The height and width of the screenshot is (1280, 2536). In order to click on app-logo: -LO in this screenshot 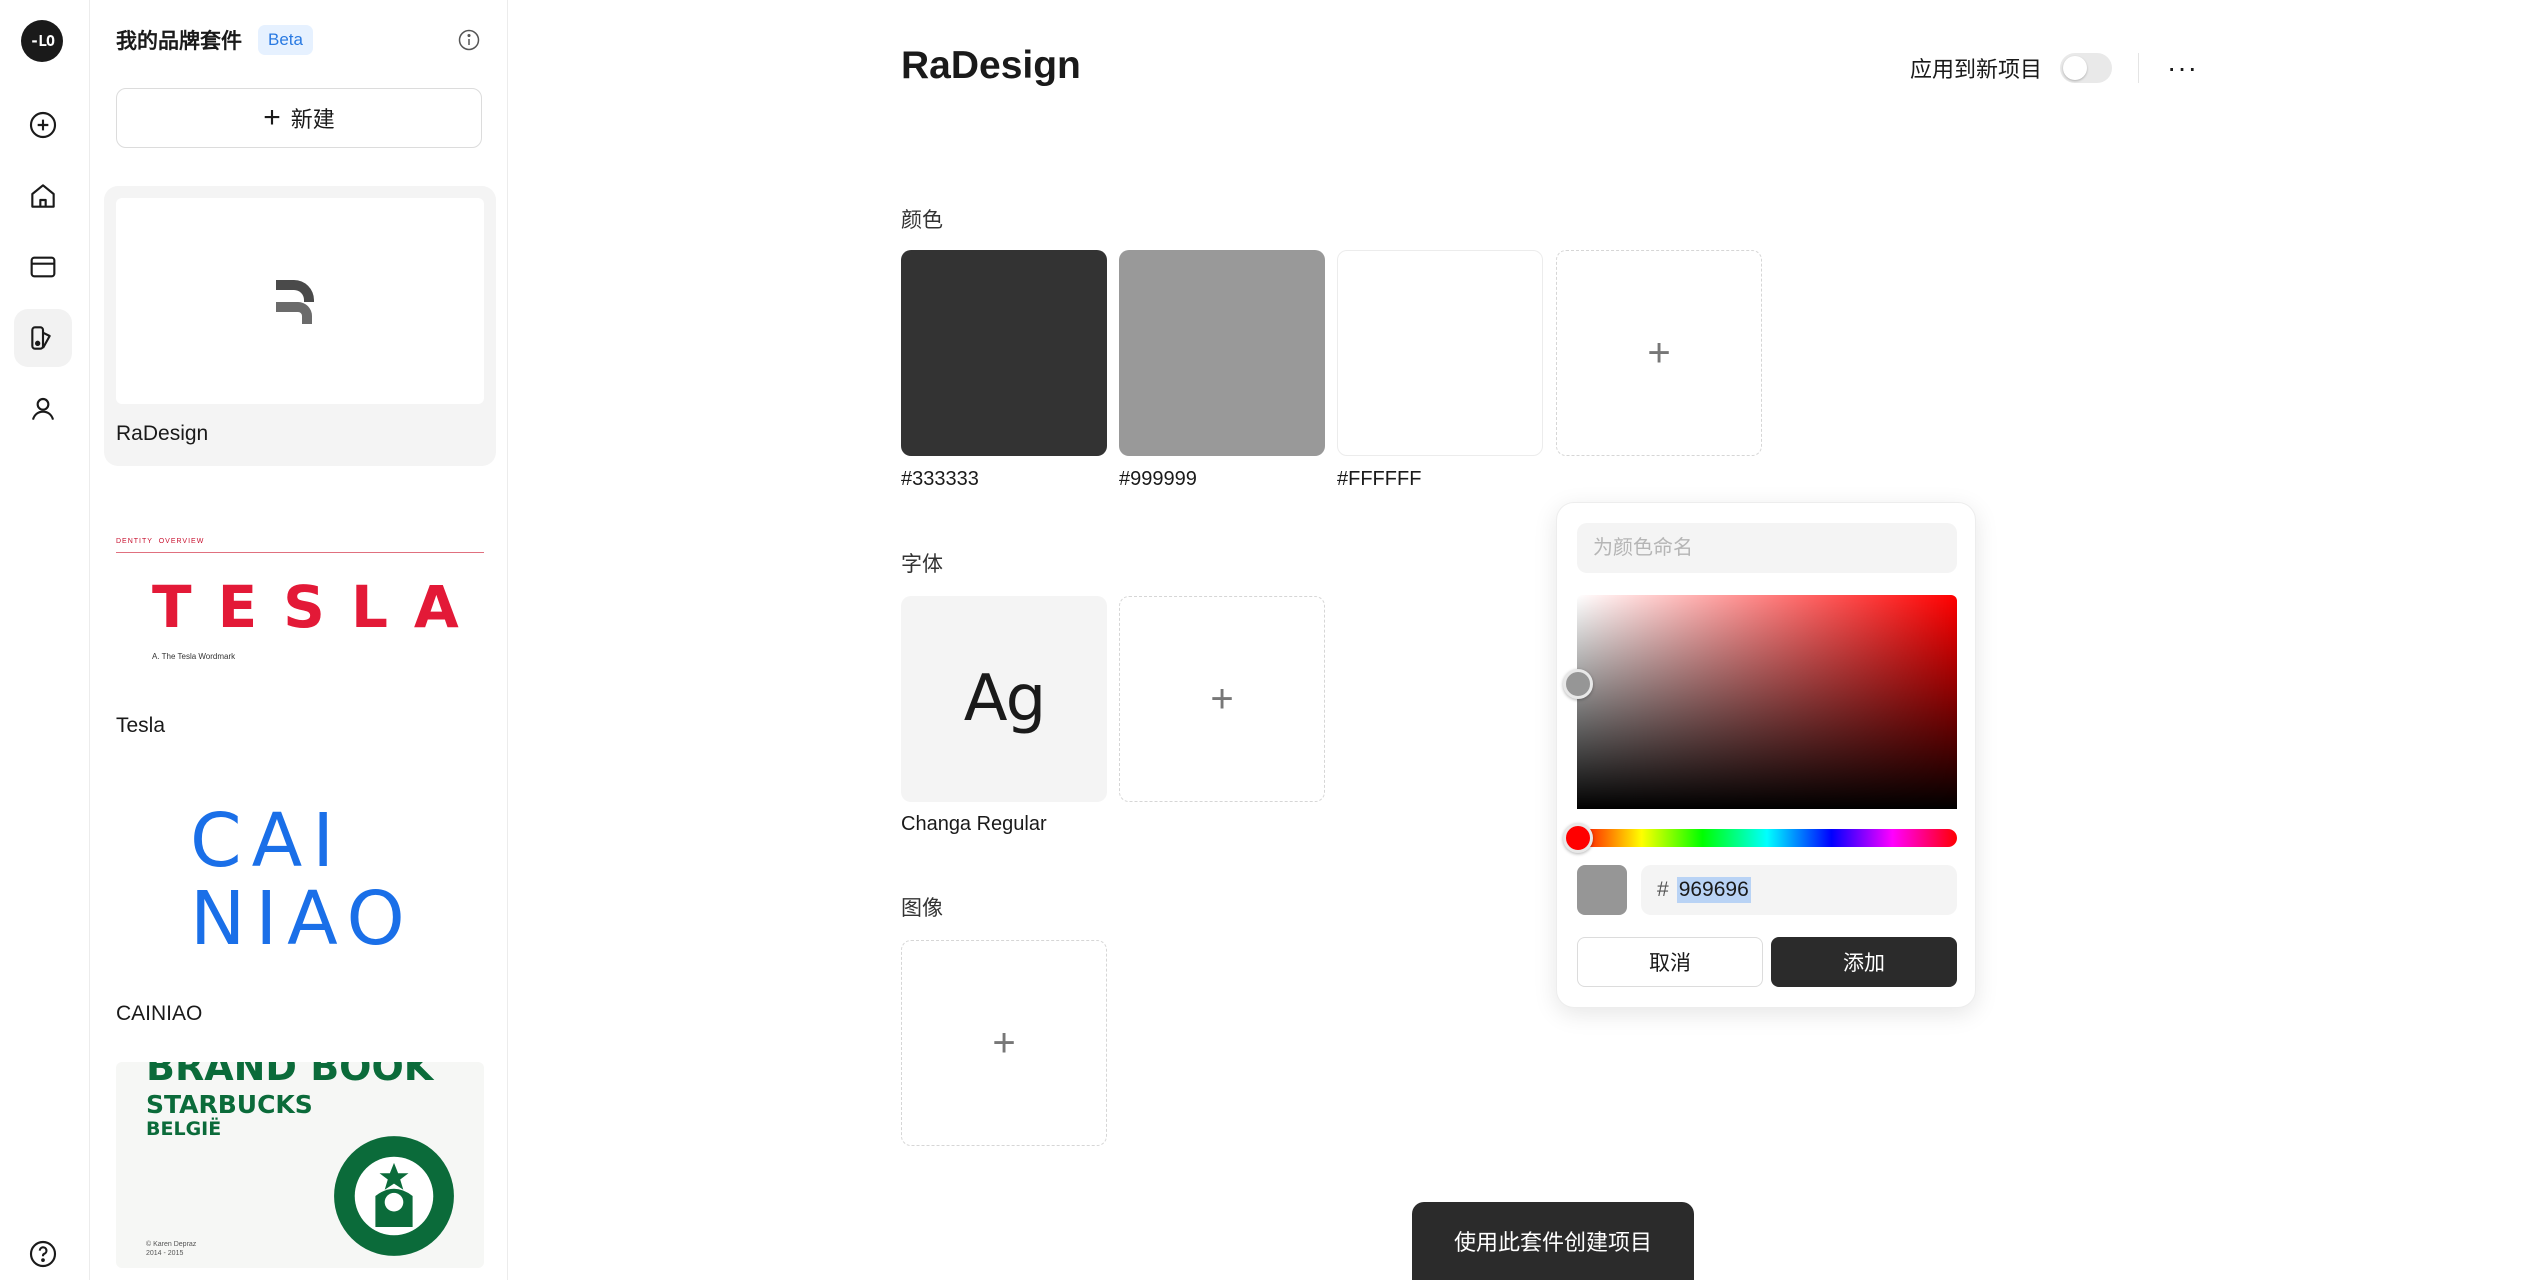, I will do `click(42, 41)`.